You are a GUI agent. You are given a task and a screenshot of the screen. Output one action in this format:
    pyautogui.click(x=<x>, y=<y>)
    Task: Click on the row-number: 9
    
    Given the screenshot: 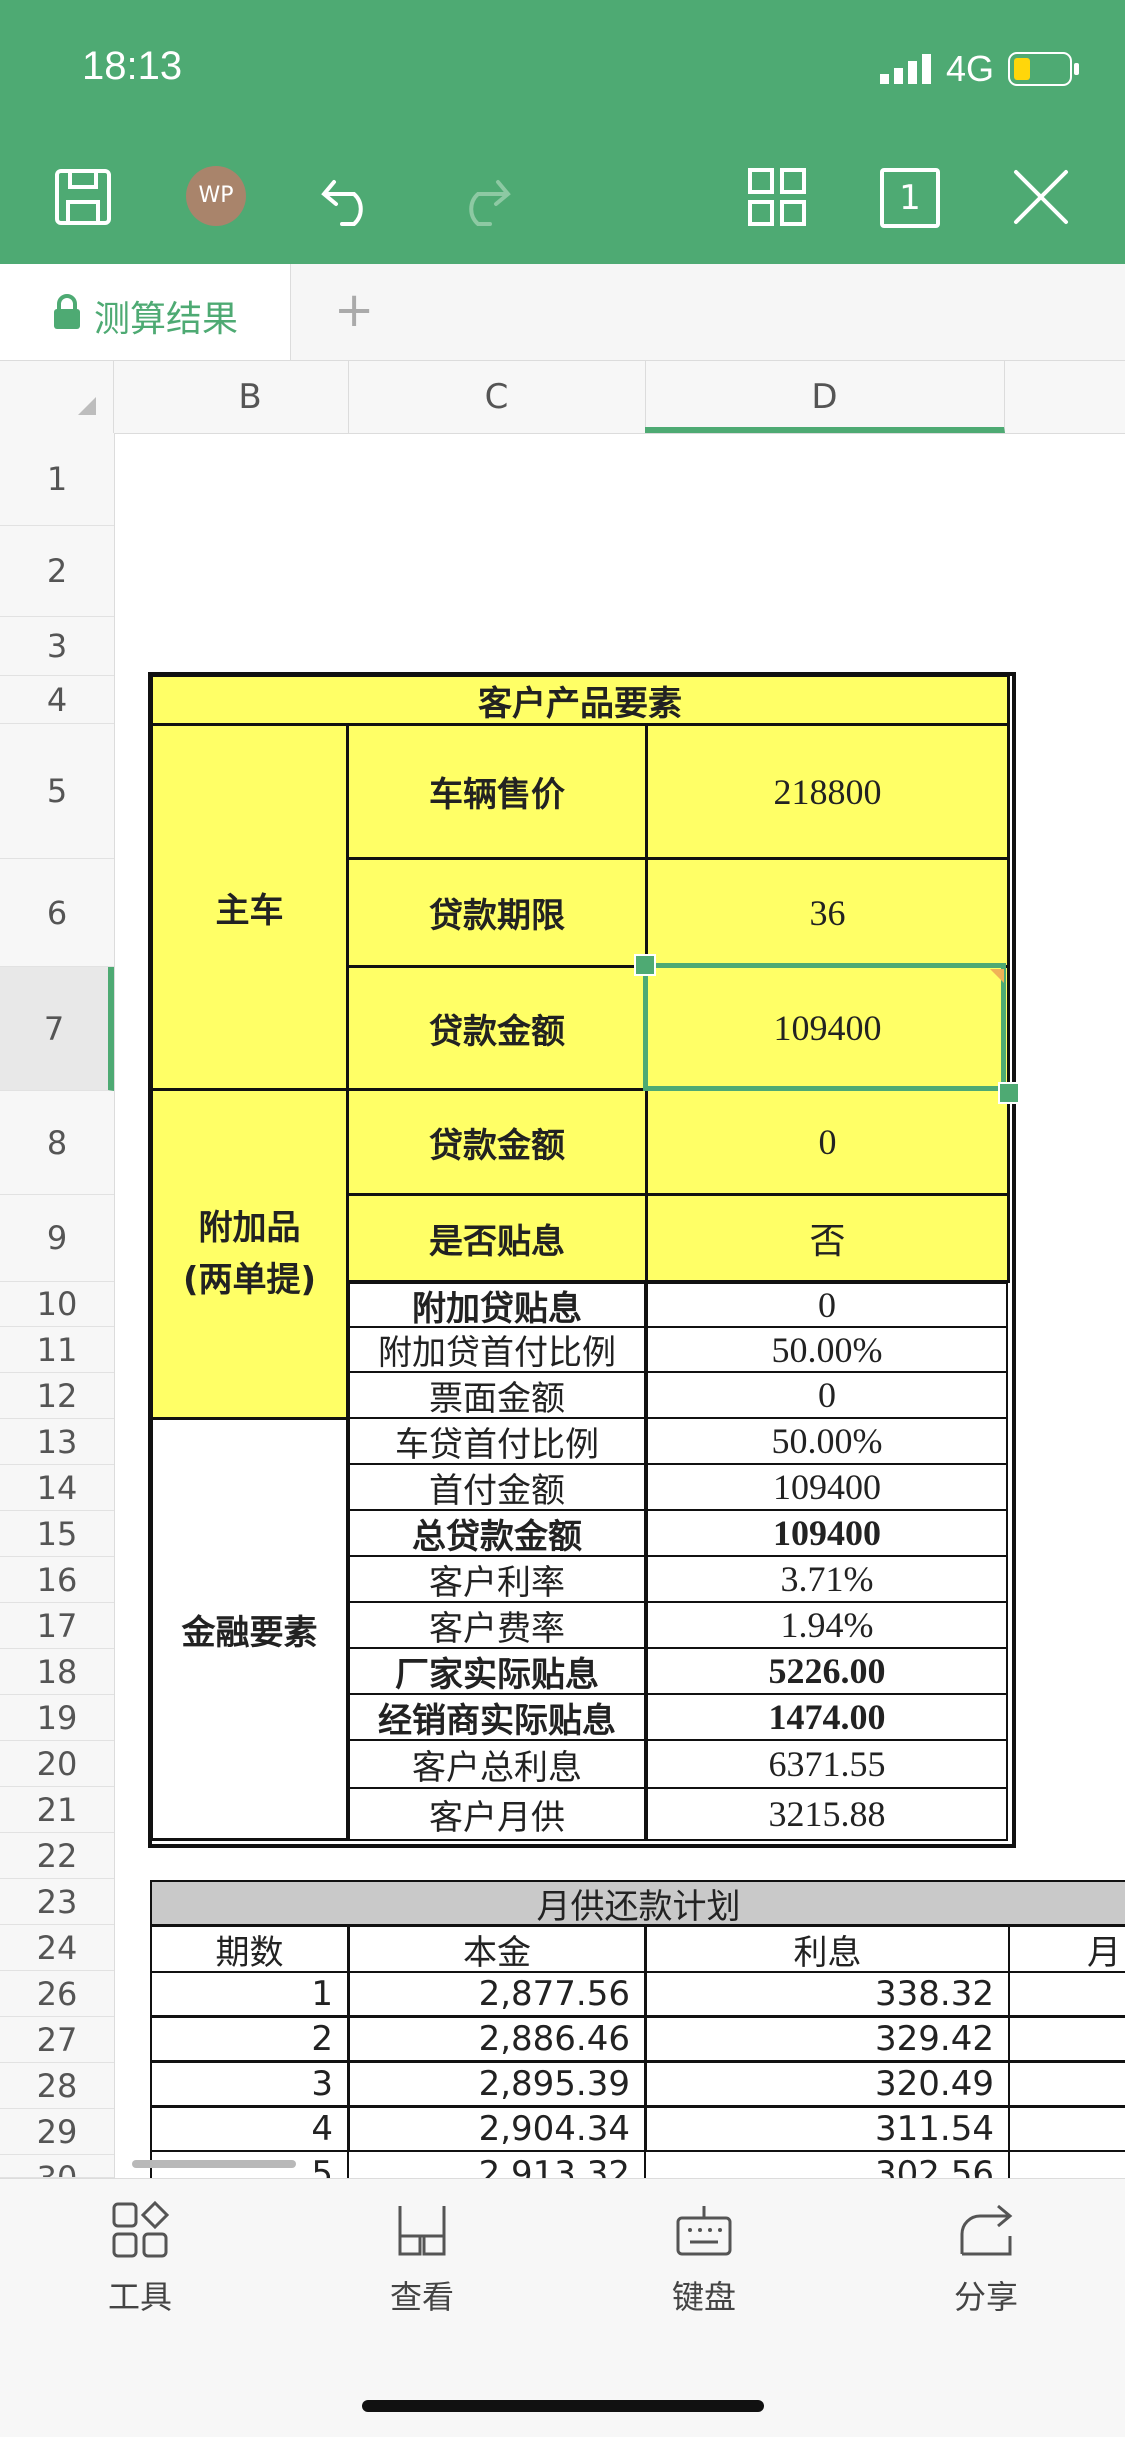 What is the action you would take?
    pyautogui.click(x=57, y=1238)
    